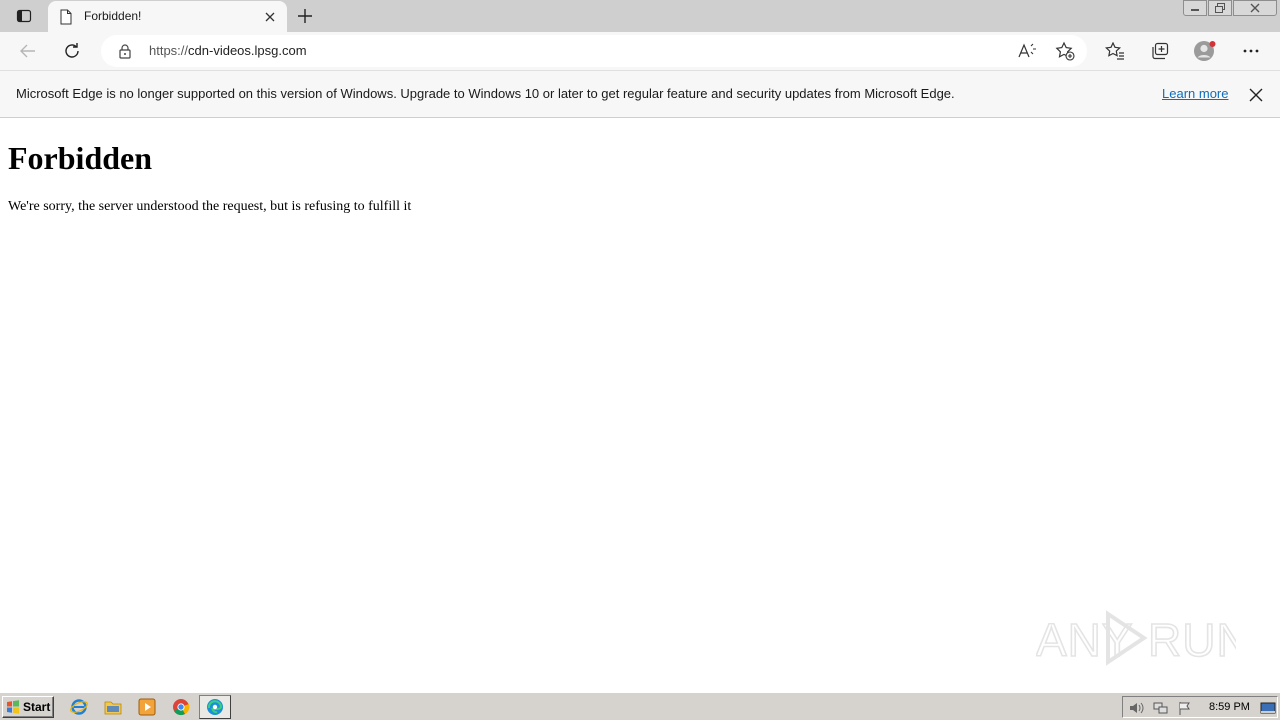 The width and height of the screenshot is (1280, 720). Describe the element at coordinates (1137, 708) in the screenshot. I see `volume-icon` at that location.